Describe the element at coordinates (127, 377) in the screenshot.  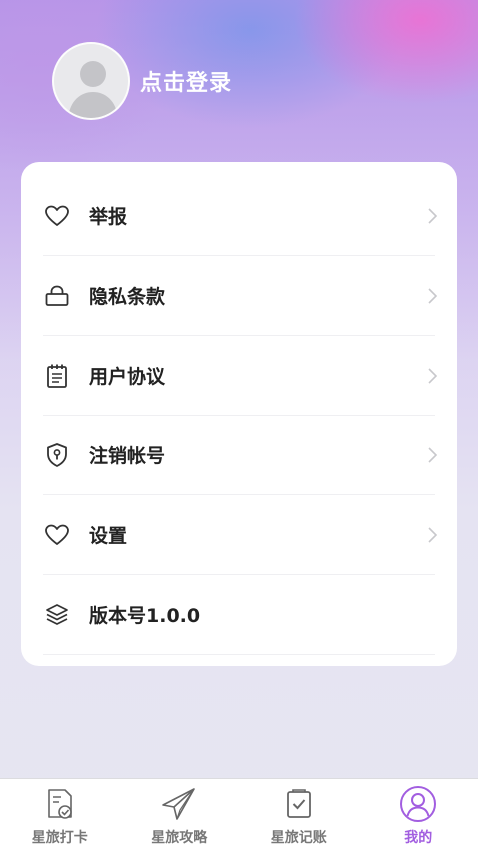
I see `menu-item-label: 用户协议` at that location.